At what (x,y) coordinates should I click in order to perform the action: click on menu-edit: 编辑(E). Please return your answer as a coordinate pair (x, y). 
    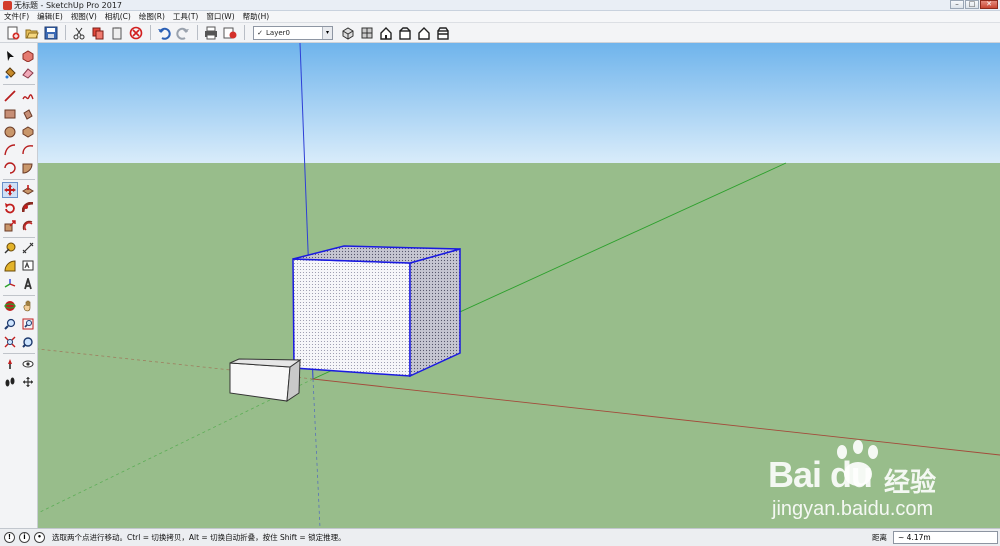
    Looking at the image, I should click on (50, 16).